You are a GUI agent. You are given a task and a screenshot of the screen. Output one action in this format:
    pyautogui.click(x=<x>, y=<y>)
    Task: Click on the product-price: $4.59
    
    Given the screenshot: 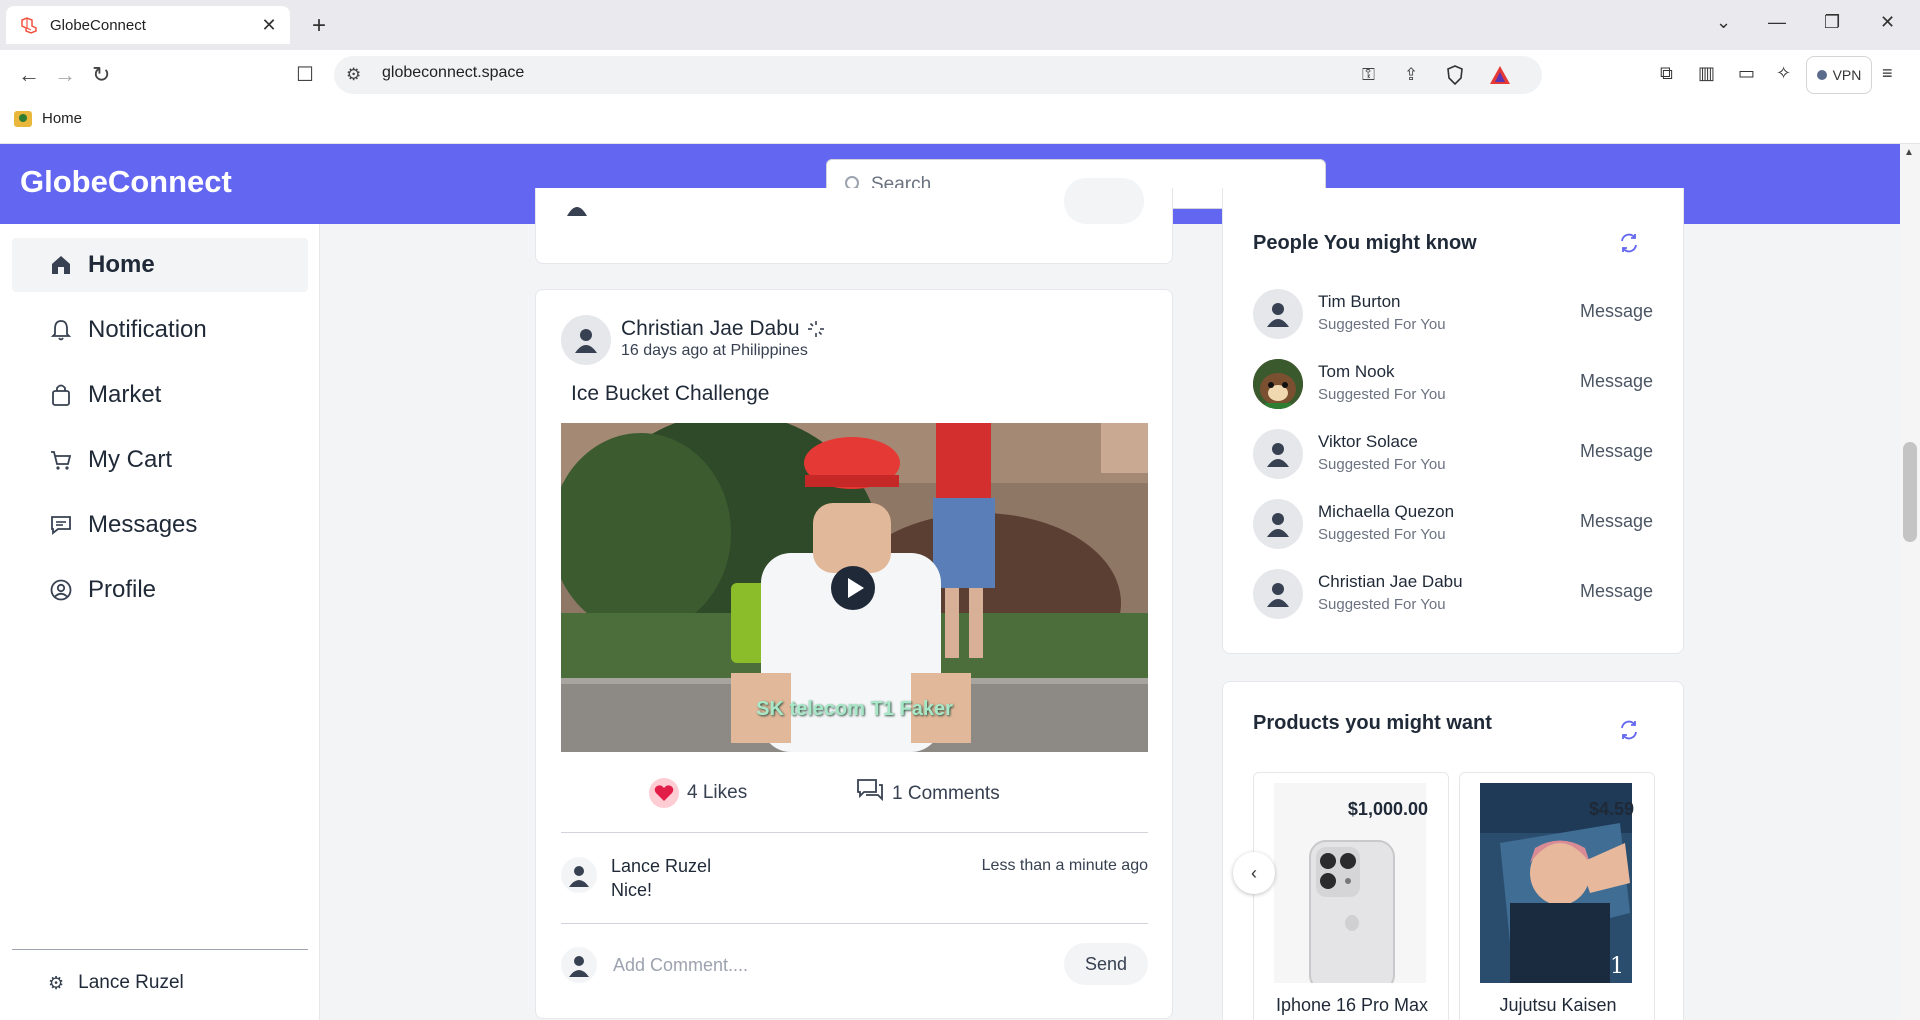 What is the action you would take?
    pyautogui.click(x=1611, y=809)
    